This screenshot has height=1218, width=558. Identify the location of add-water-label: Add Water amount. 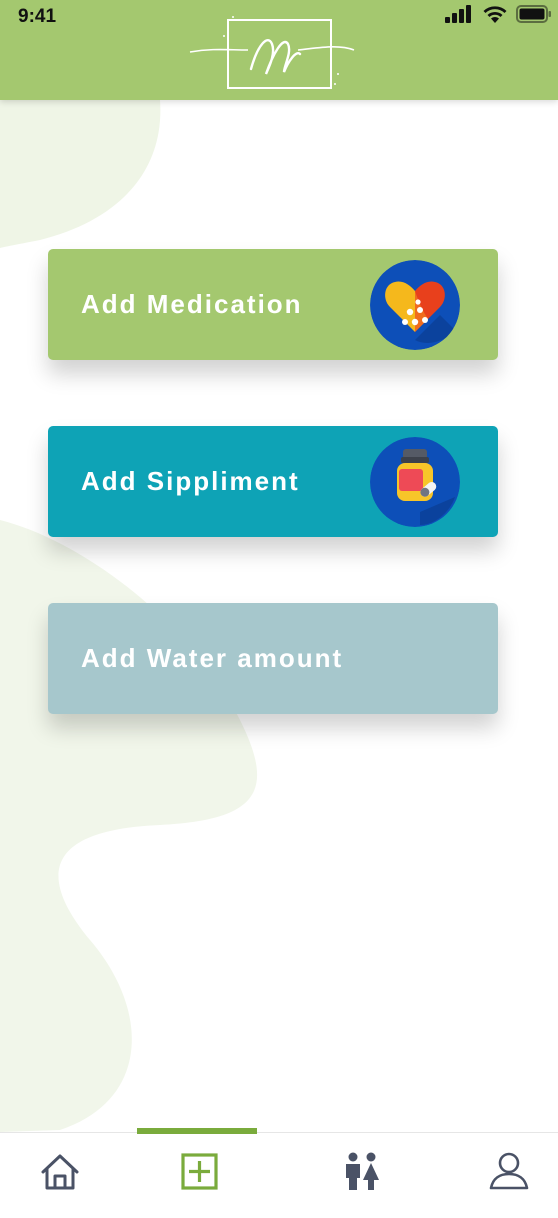
(212, 658).